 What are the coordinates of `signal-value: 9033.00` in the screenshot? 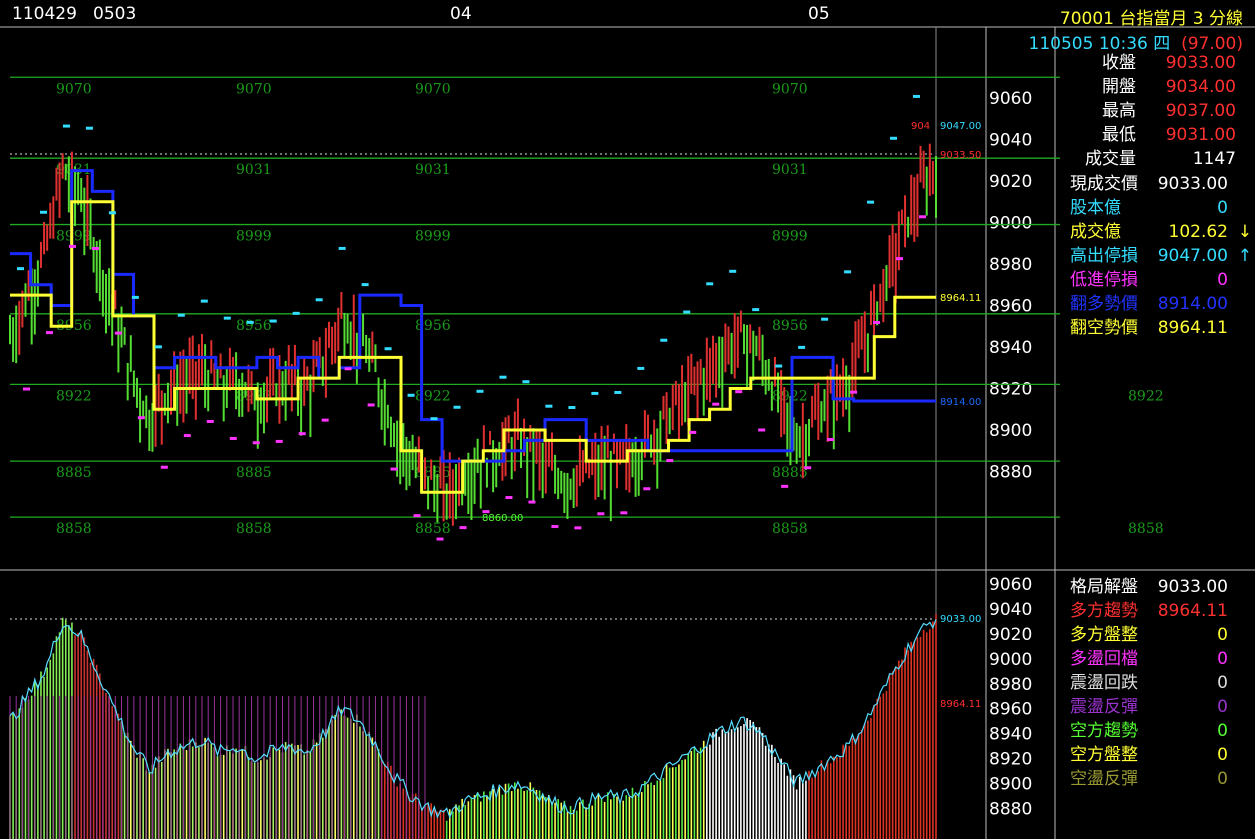 It's located at (1192, 184).